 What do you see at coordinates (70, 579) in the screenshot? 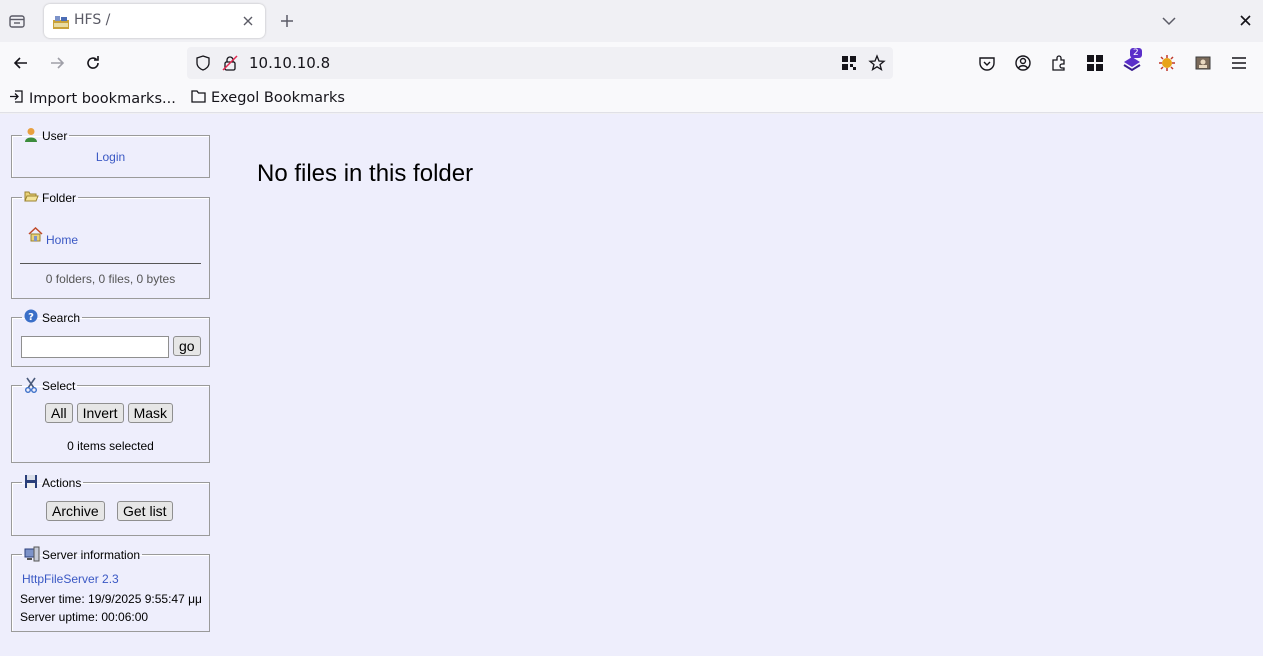
I see `hfs-version-link: HttpFileServer 2.3` at bounding box center [70, 579].